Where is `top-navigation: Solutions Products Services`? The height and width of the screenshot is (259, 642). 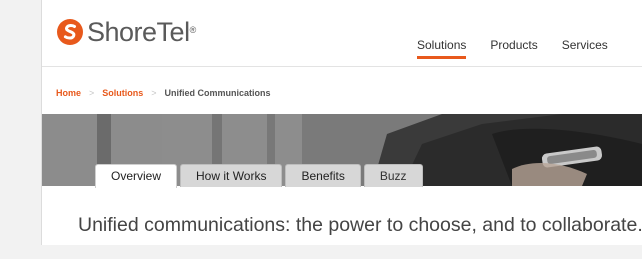
top-navigation: Solutions Products Services is located at coordinates (524, 48).